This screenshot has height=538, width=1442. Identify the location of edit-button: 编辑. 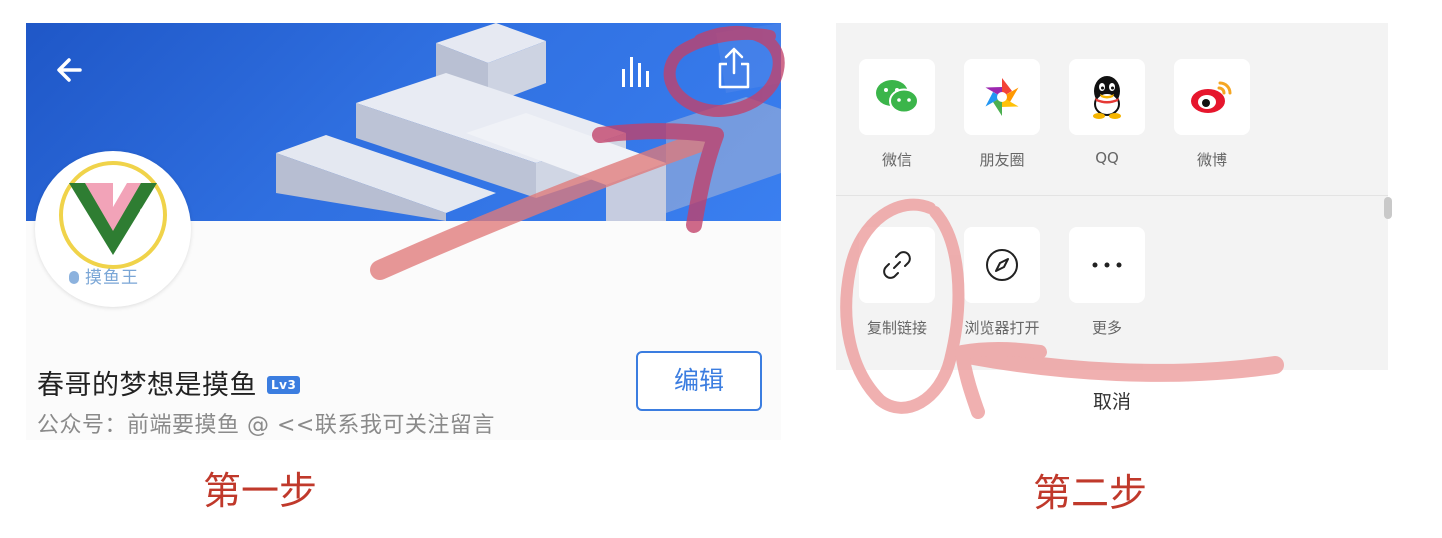
(699, 381).